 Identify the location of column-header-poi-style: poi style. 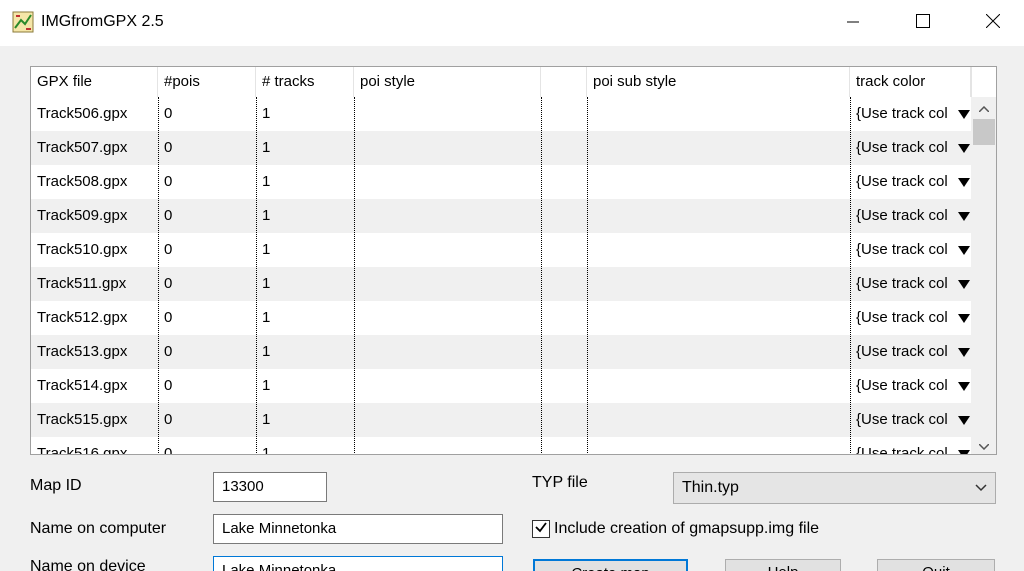
(447, 82).